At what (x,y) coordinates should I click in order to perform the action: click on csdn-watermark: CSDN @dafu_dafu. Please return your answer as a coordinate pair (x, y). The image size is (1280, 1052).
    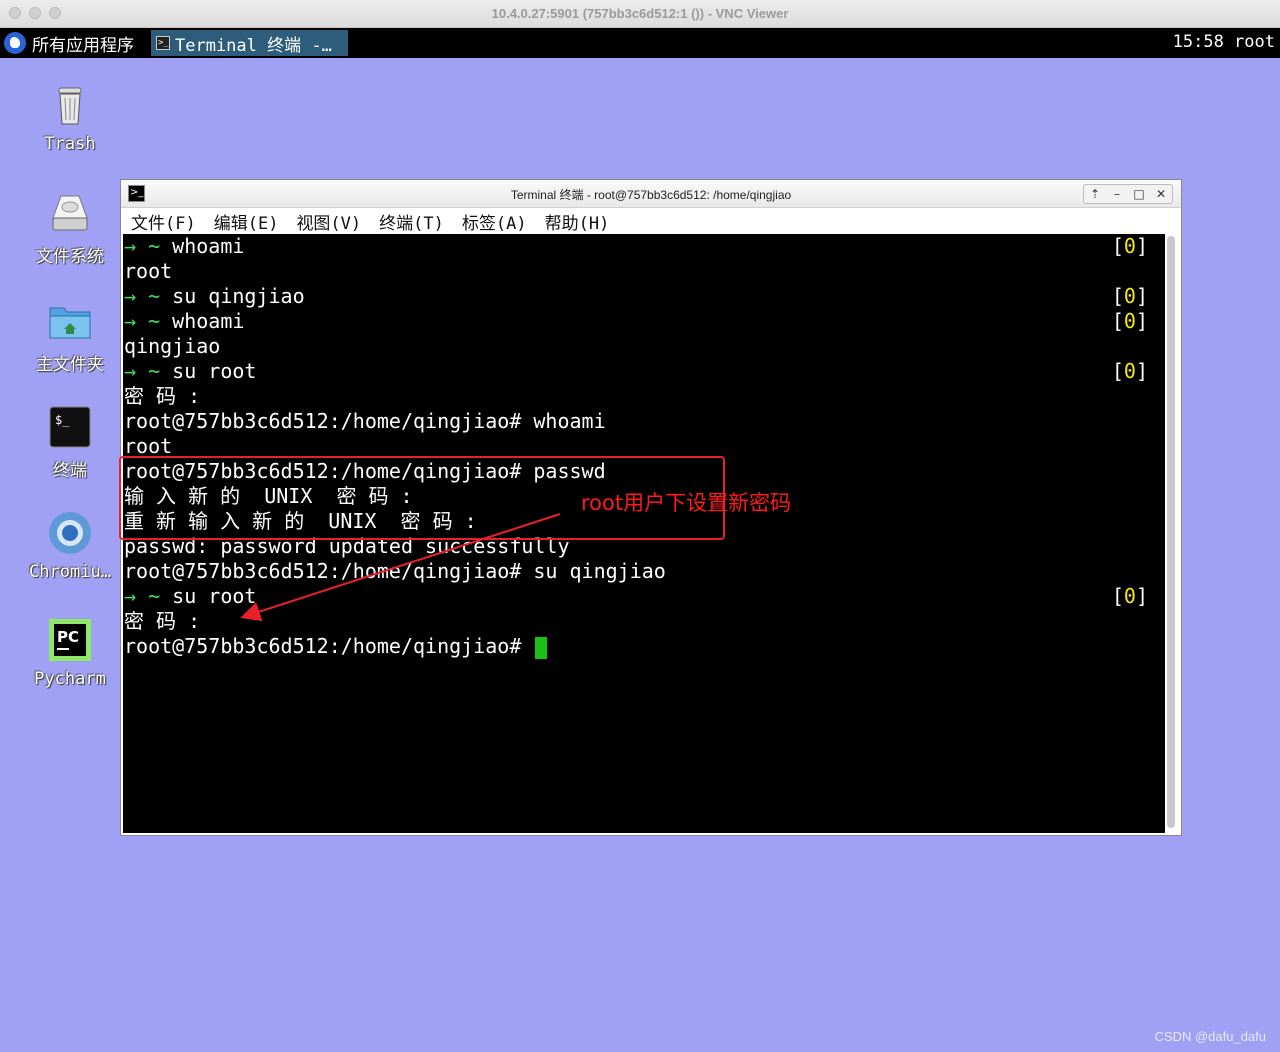
    Looking at the image, I should click on (1210, 1036).